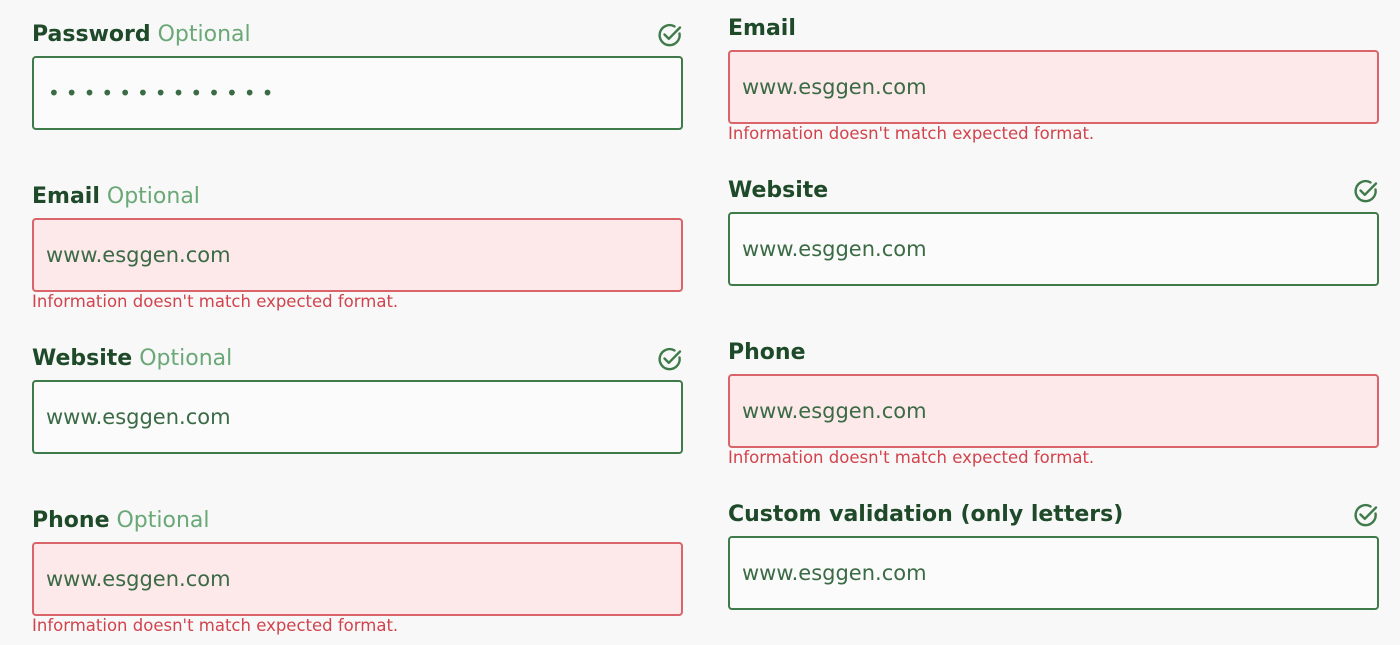 The image size is (1400, 645). I want to click on website-input: www.esggen.com, so click(1053, 249).